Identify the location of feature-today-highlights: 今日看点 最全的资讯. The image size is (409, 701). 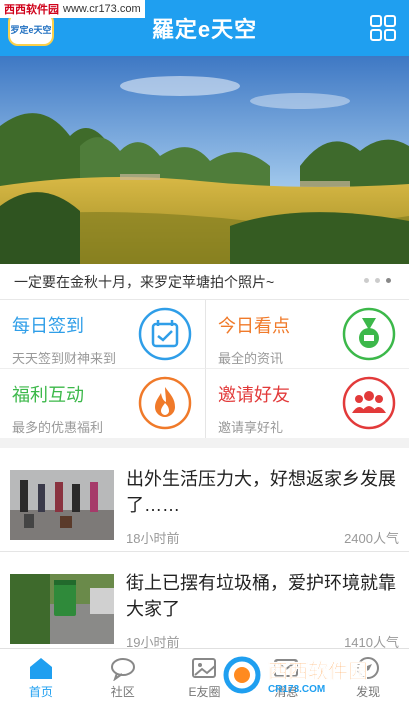
(307, 334).